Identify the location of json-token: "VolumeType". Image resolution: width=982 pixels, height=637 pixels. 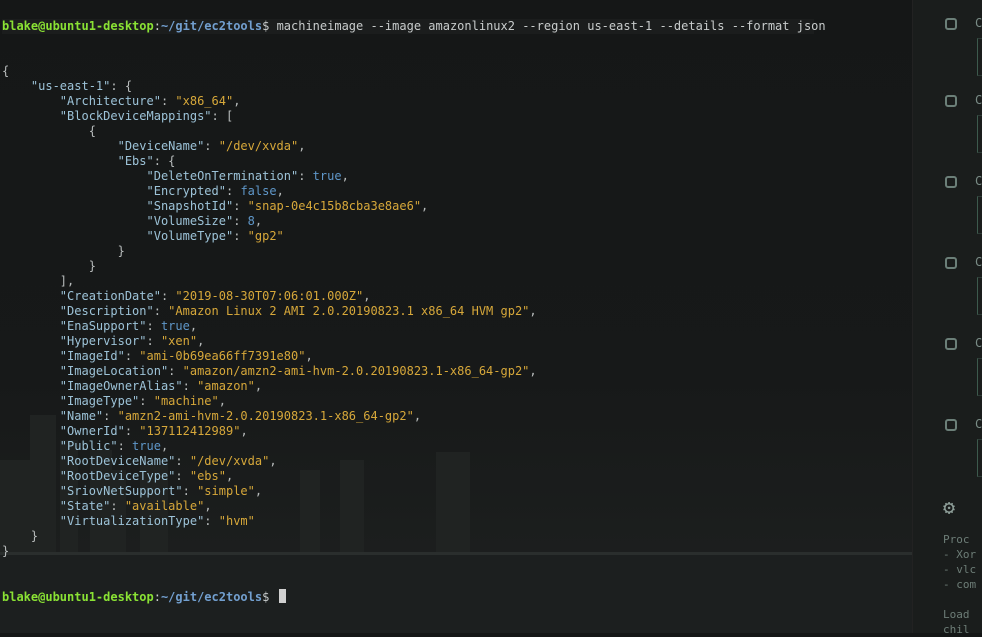
(190, 236).